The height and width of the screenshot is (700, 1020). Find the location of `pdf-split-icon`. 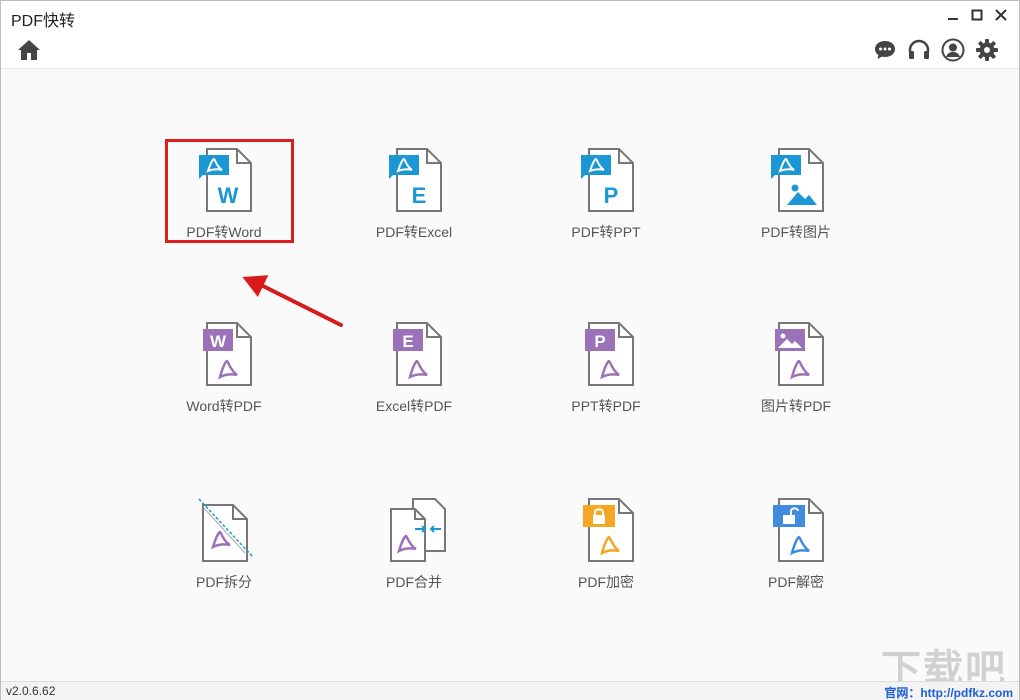

pdf-split-icon is located at coordinates (226, 530).